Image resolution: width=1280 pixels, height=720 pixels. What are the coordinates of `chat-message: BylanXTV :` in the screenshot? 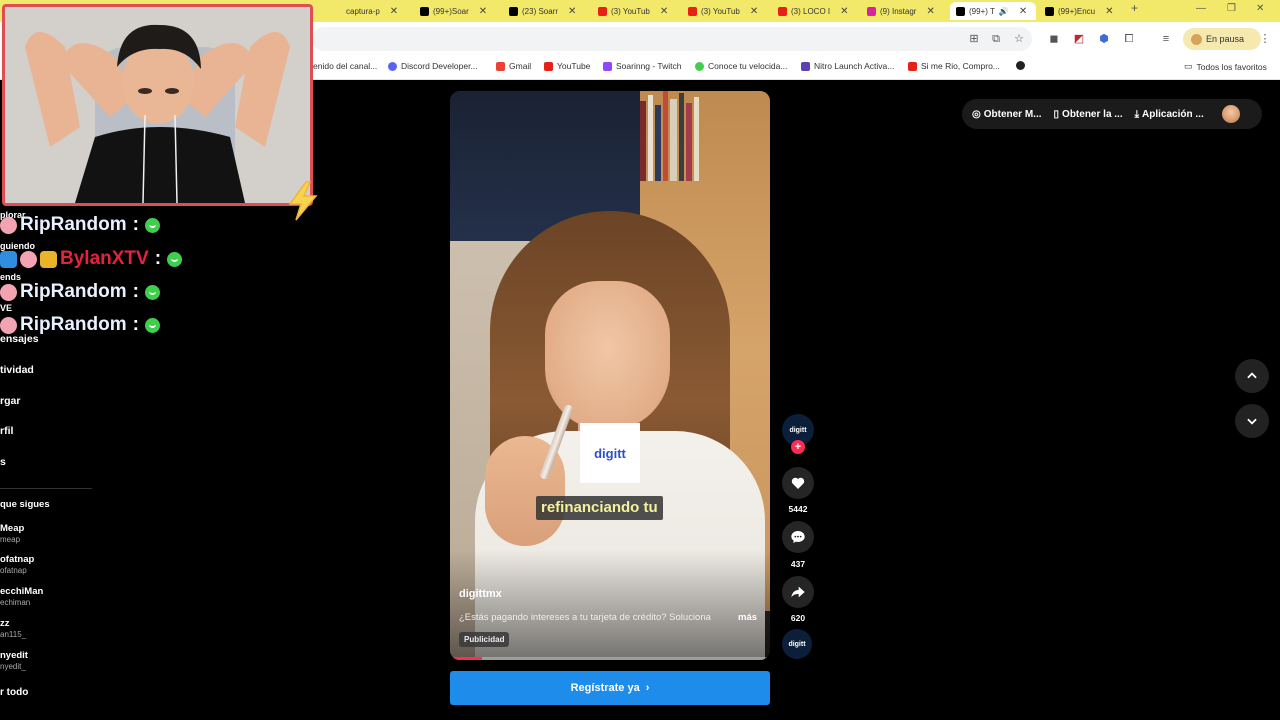 It's located at (91, 259).